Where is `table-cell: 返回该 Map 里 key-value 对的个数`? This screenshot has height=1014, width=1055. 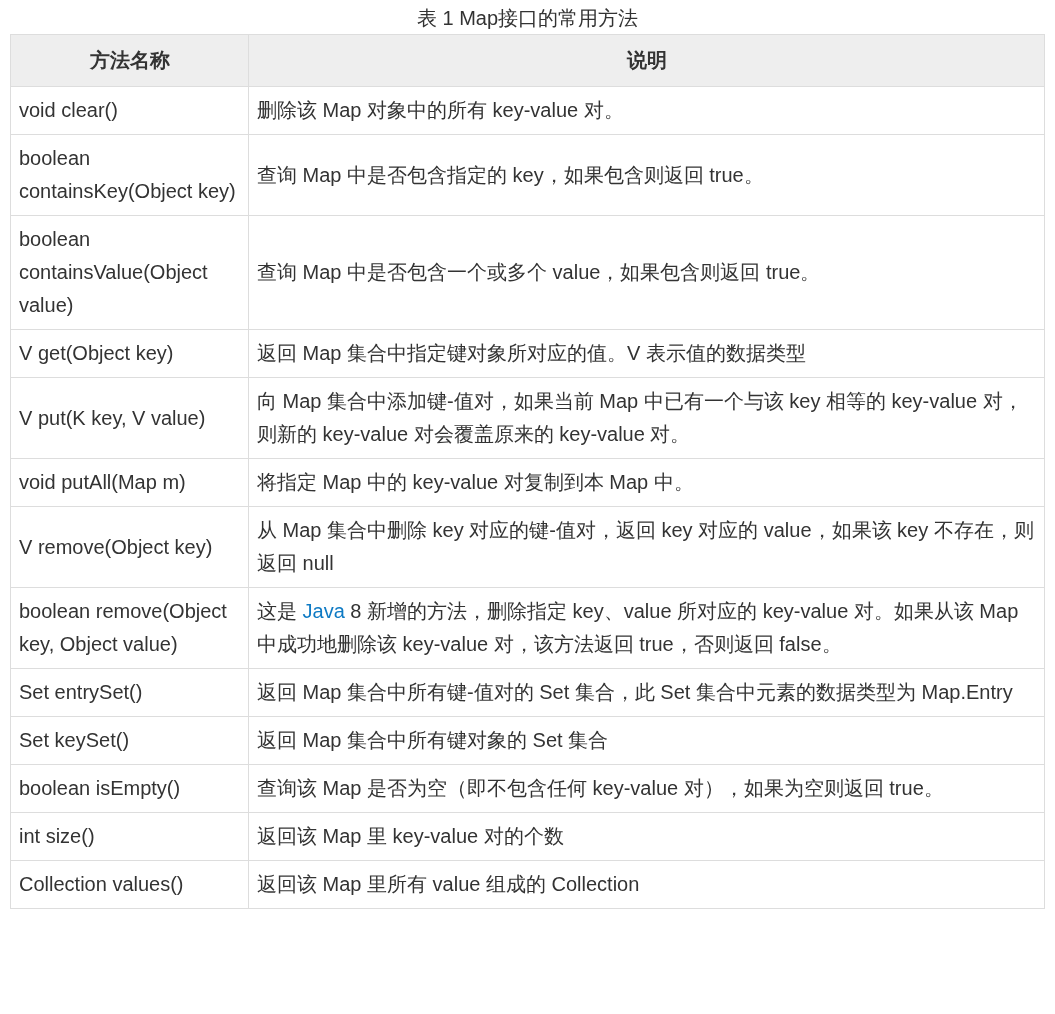
table-cell: 返回该 Map 里 key-value 对的个数 is located at coordinates (646, 836).